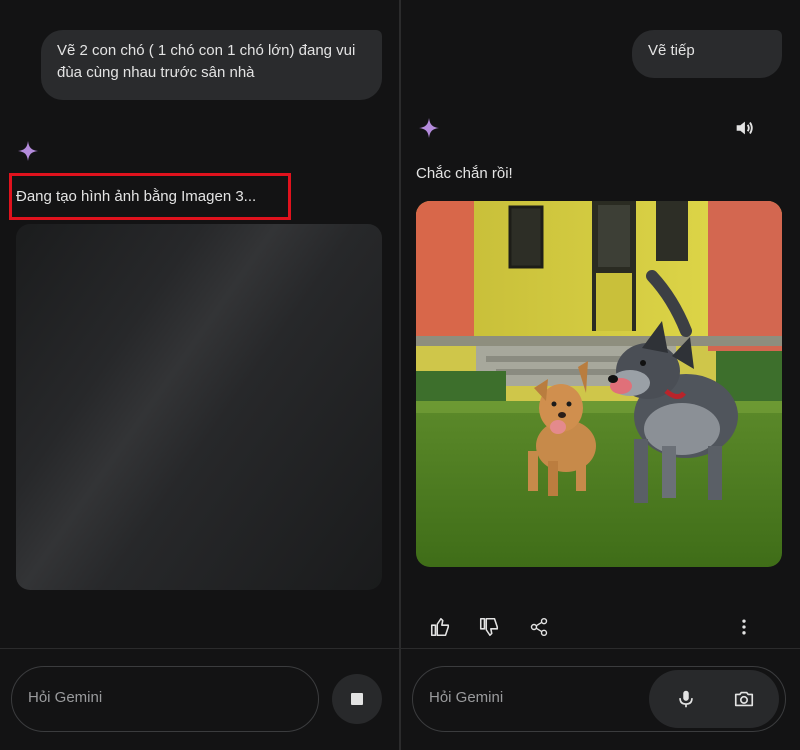 This screenshot has height=750, width=800. I want to click on speaker-button, so click(744, 128).